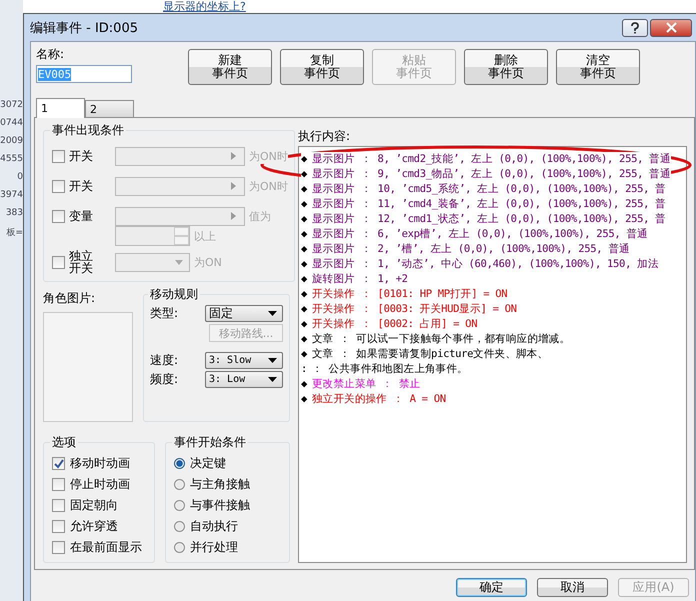  Describe the element at coordinates (11, 105) in the screenshot. I see `page-text: 3072` at that location.